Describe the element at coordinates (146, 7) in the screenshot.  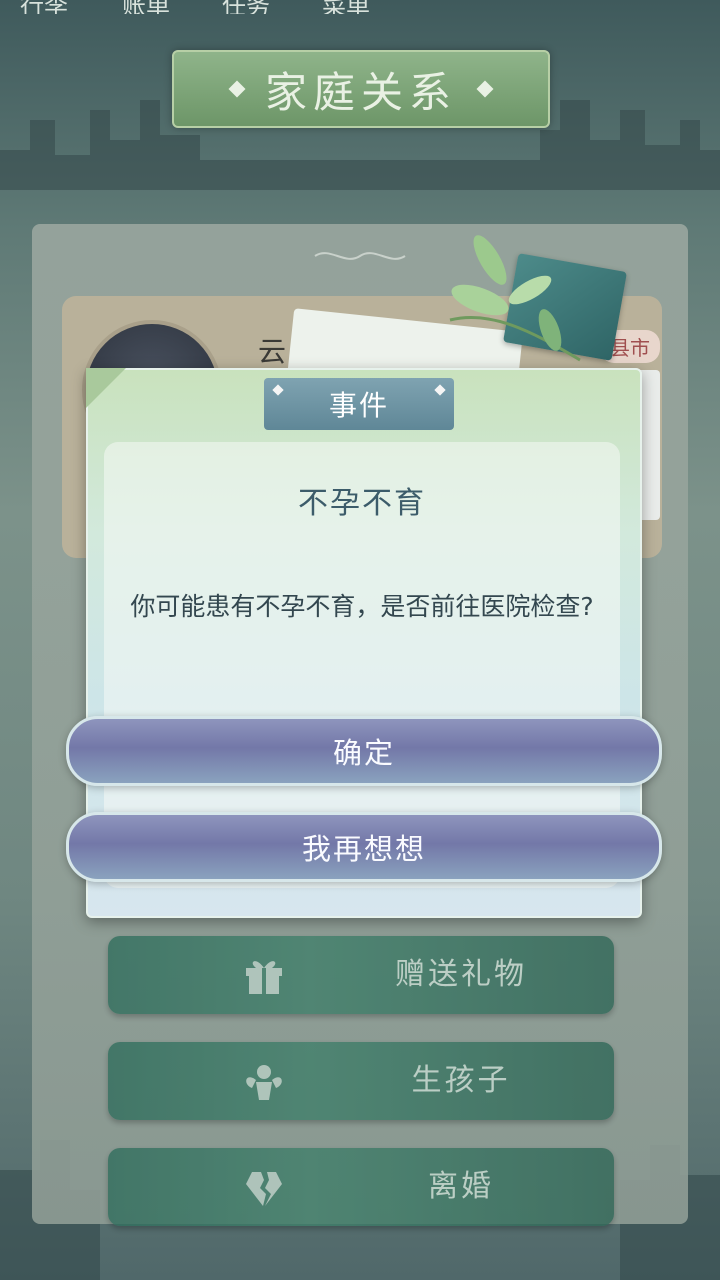
I see `top-nav-item-bill: 账单` at that location.